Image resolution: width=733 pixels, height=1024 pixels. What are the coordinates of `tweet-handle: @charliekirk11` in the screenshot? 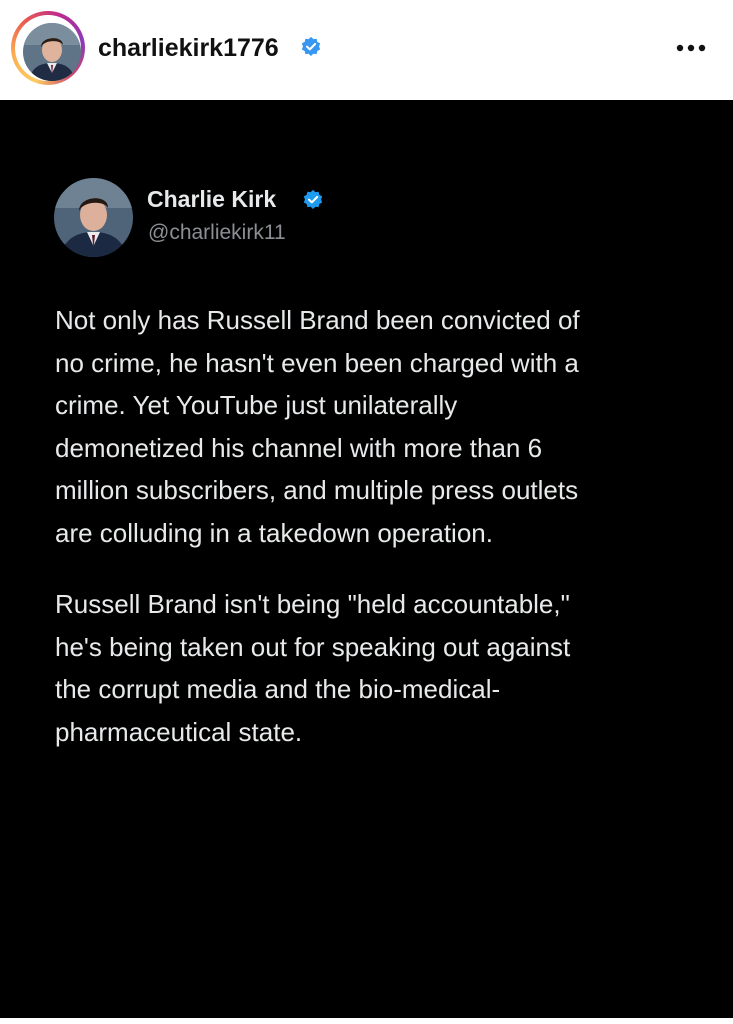 It's located at (217, 232).